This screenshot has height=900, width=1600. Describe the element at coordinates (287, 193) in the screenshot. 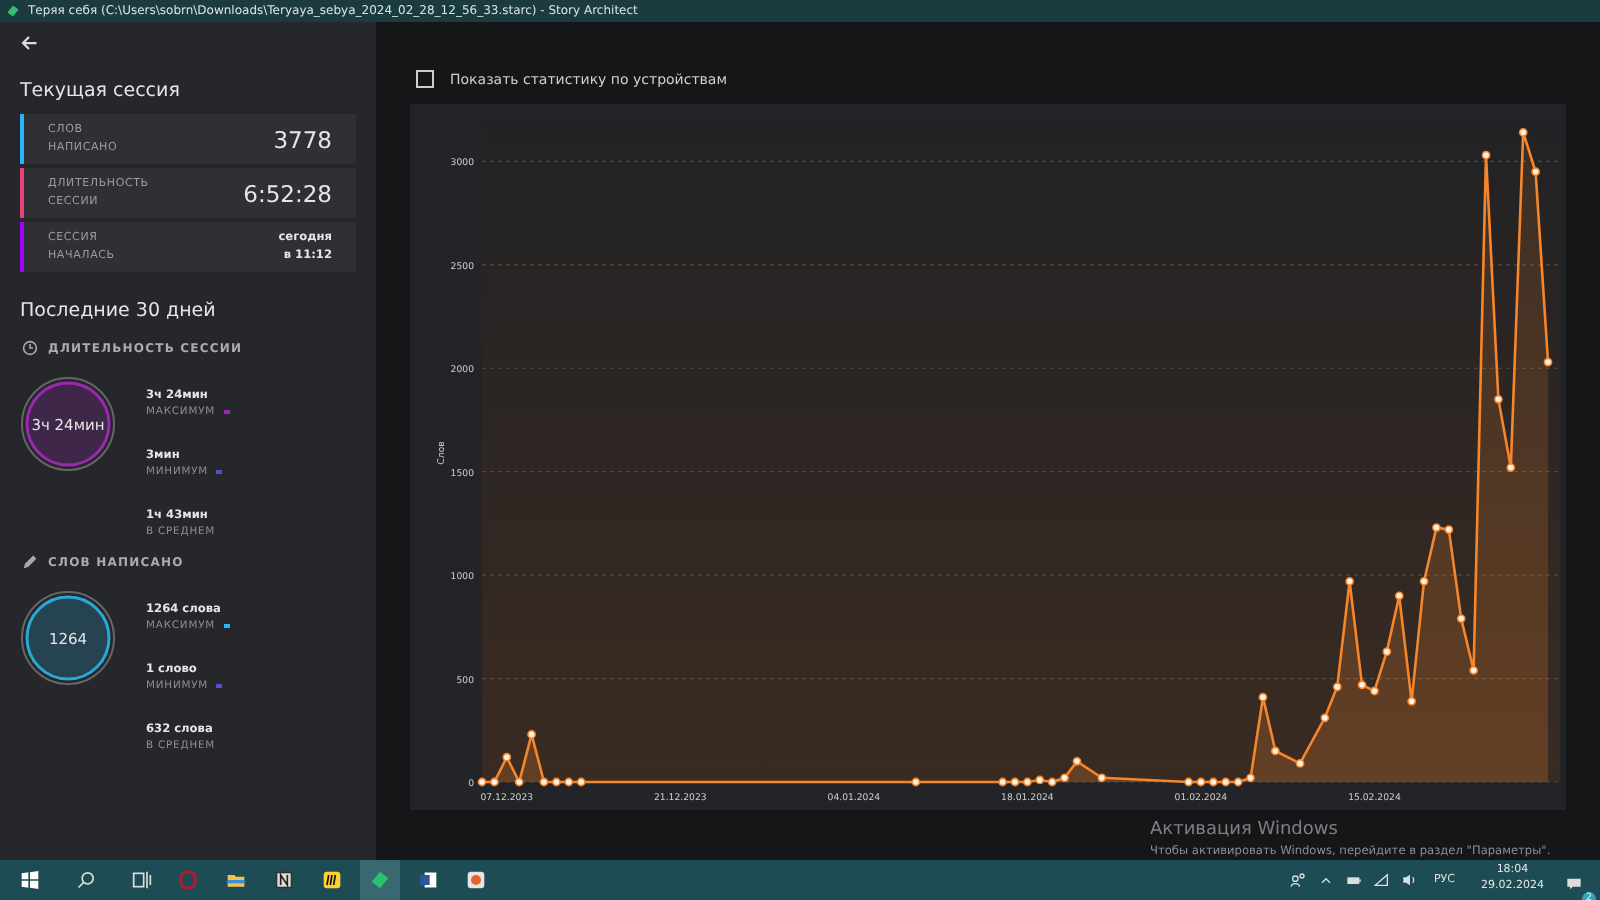

I see `stat-value: 6:52:28` at that location.